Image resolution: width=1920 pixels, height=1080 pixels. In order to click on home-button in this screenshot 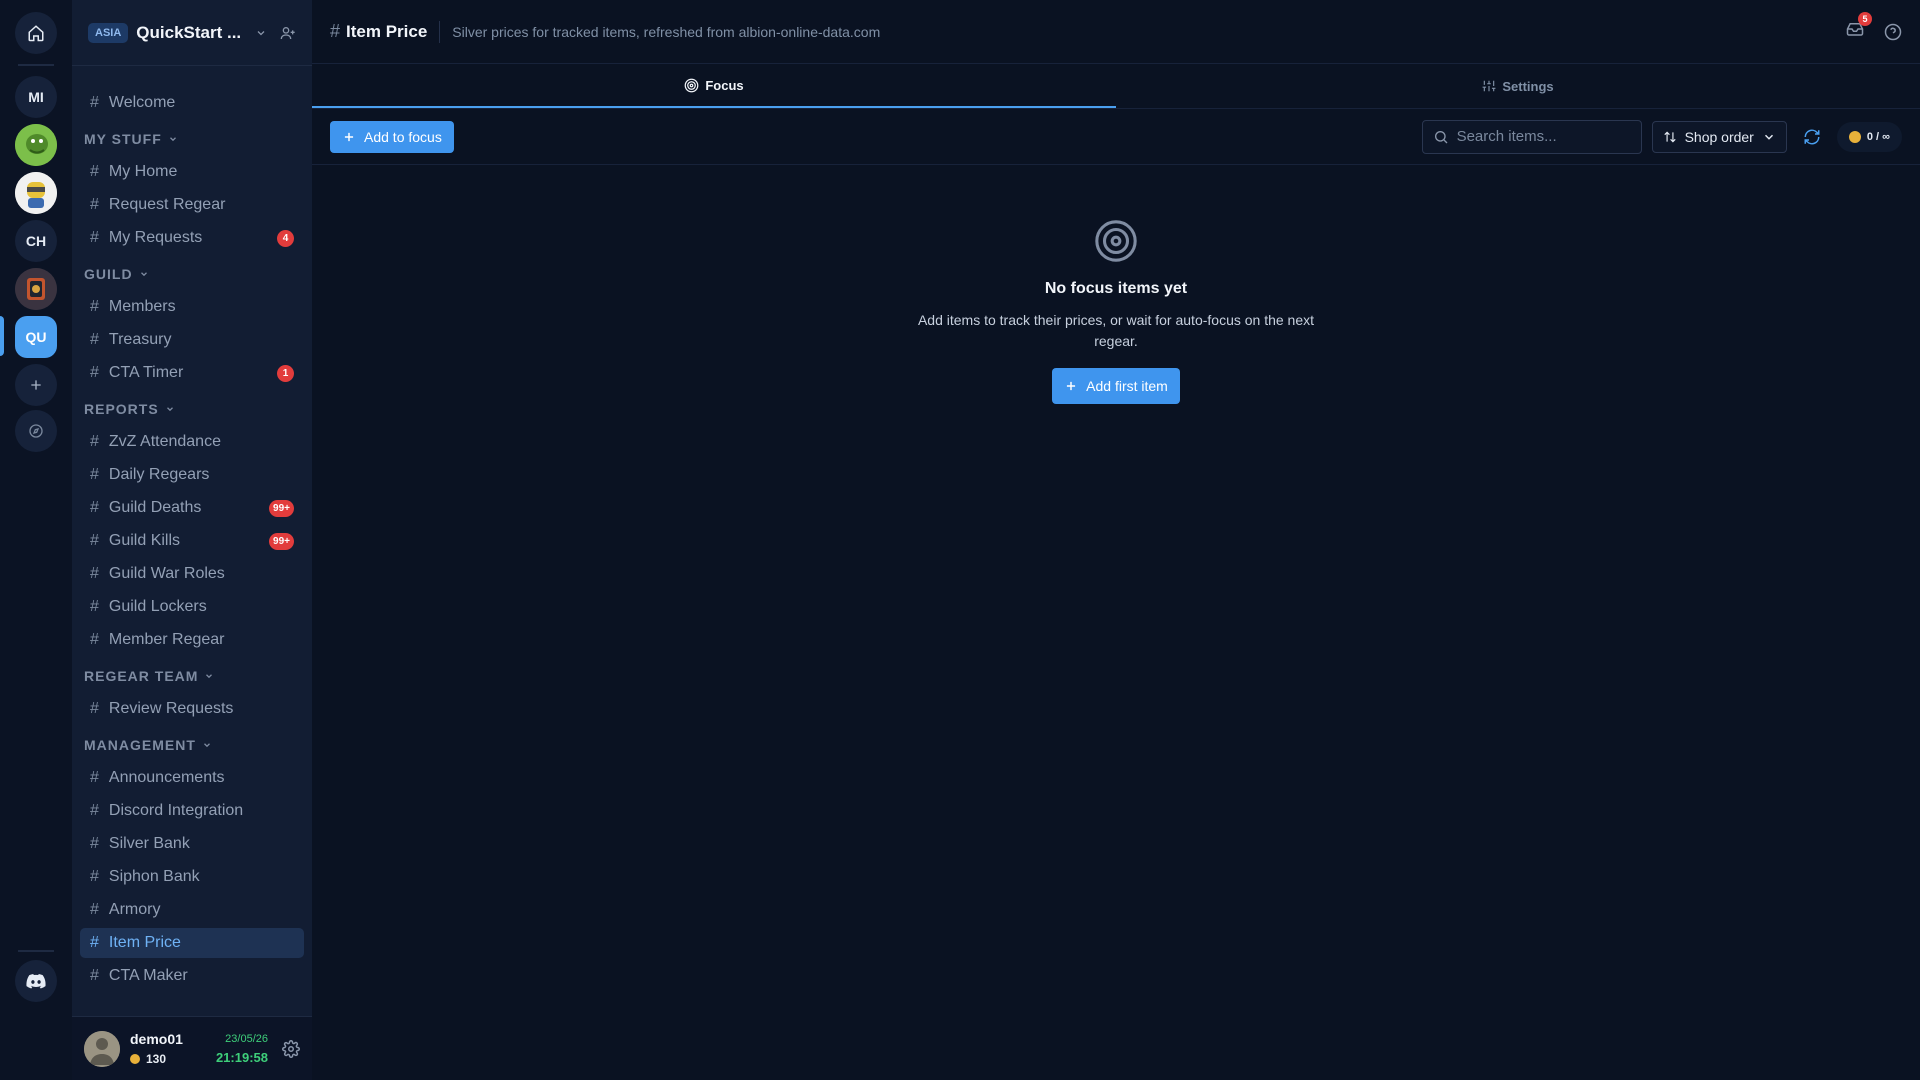, I will do `click(36, 33)`.